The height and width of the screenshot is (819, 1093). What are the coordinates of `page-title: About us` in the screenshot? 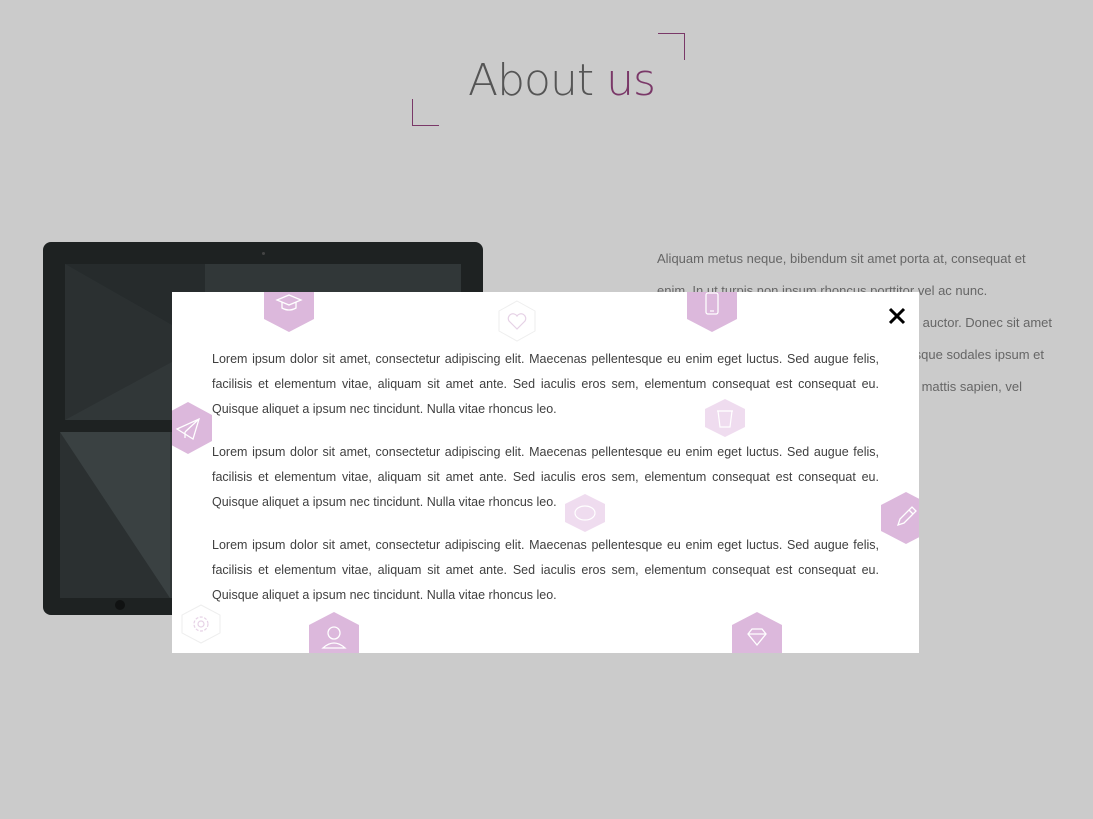 It's located at (562, 81).